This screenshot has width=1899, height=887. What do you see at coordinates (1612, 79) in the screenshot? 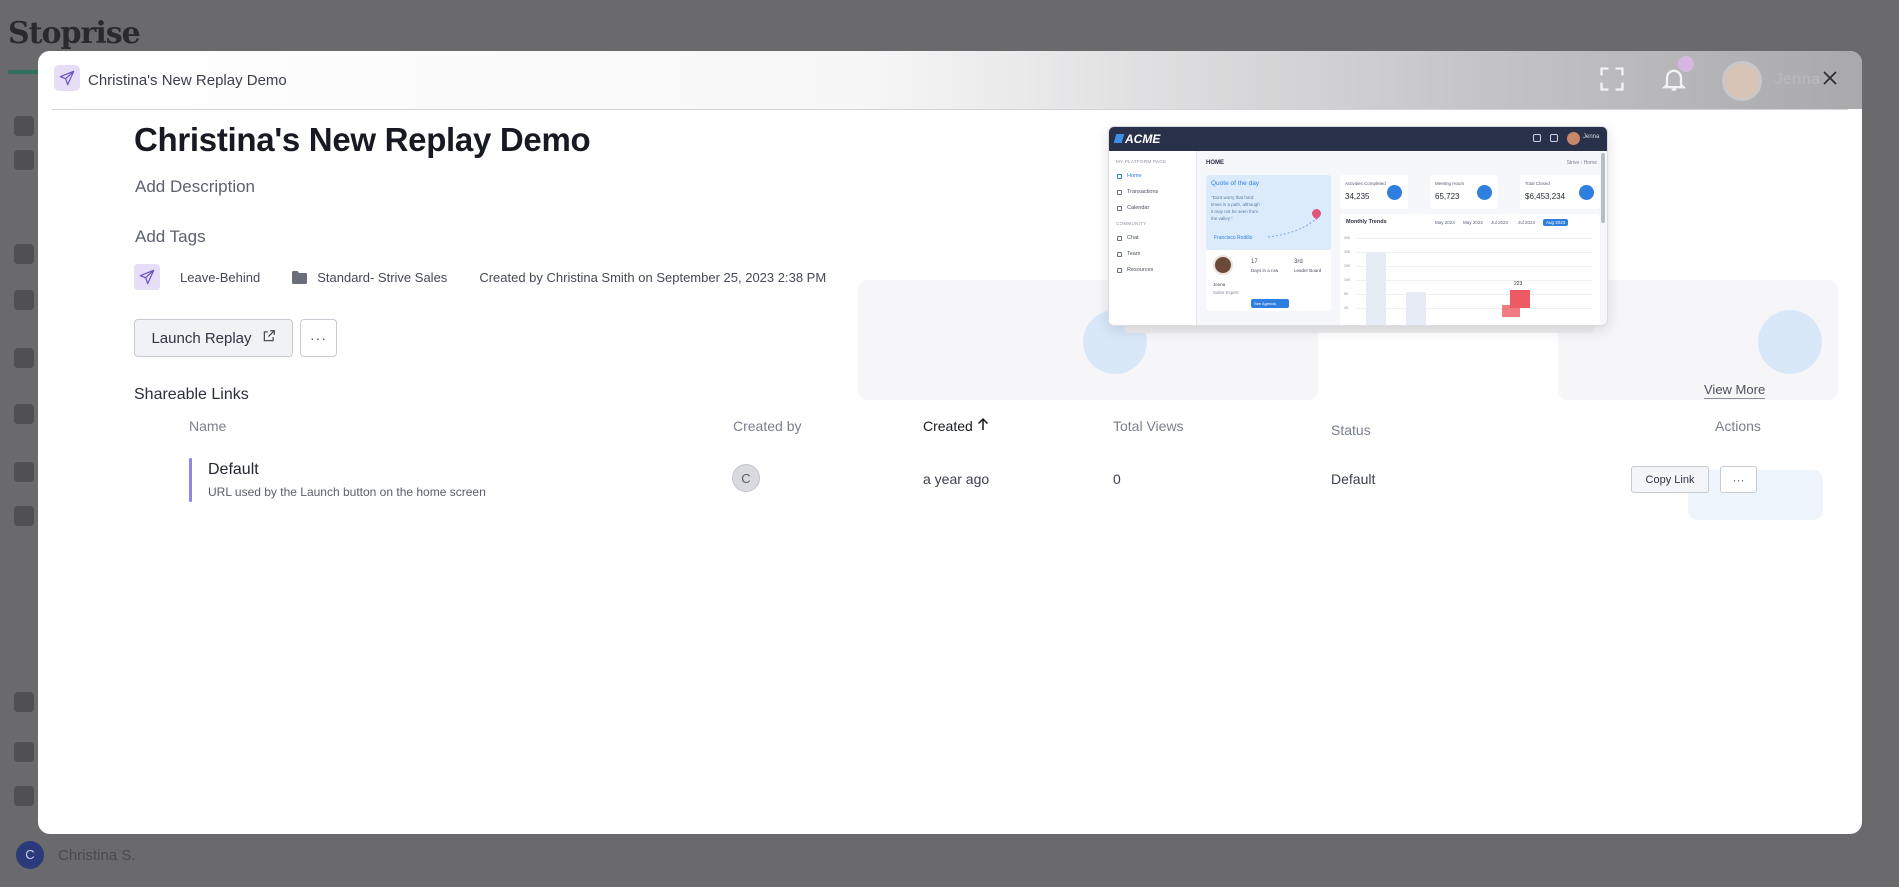
I see `expand-icon` at bounding box center [1612, 79].